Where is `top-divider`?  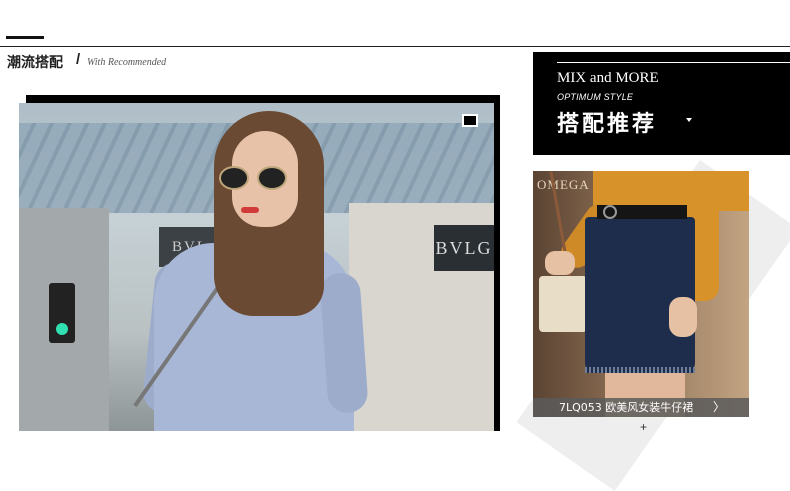
top-divider is located at coordinates (395, 46).